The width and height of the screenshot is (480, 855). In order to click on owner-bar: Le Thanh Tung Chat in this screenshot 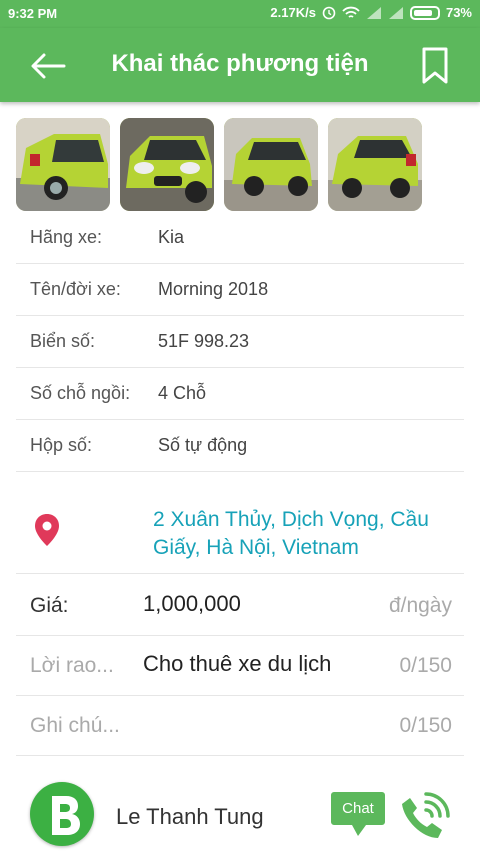, I will do `click(240, 812)`.